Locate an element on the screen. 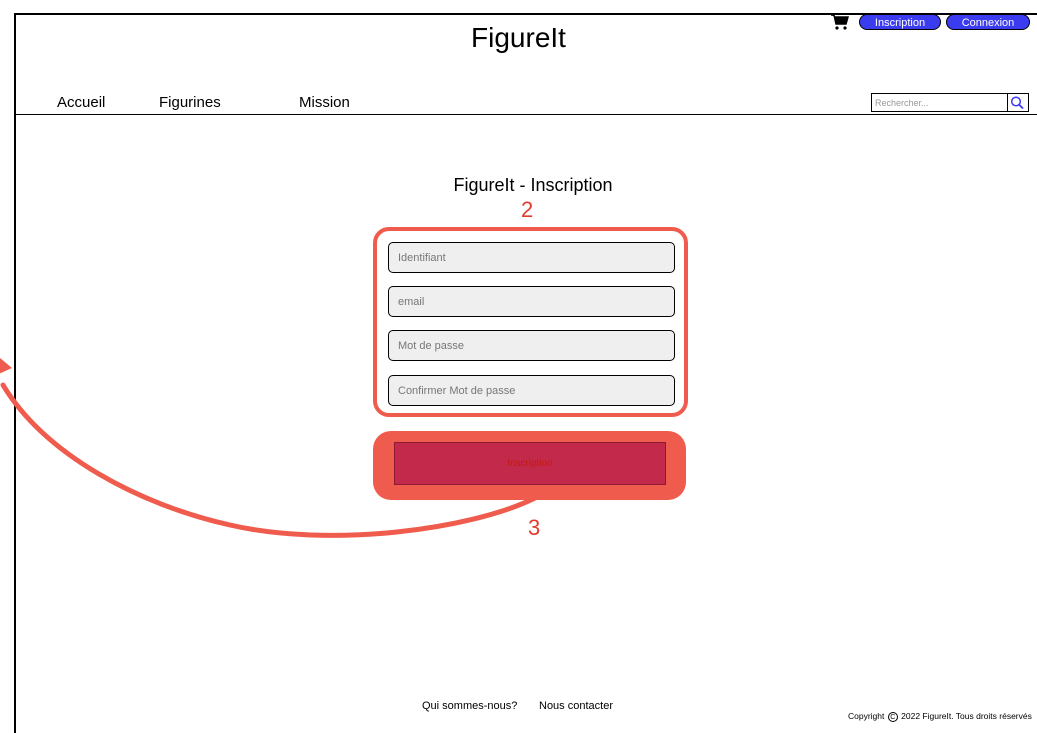 The image size is (1037, 733). footer-link-about: Qui sommes-nous? is located at coordinates (469, 706).